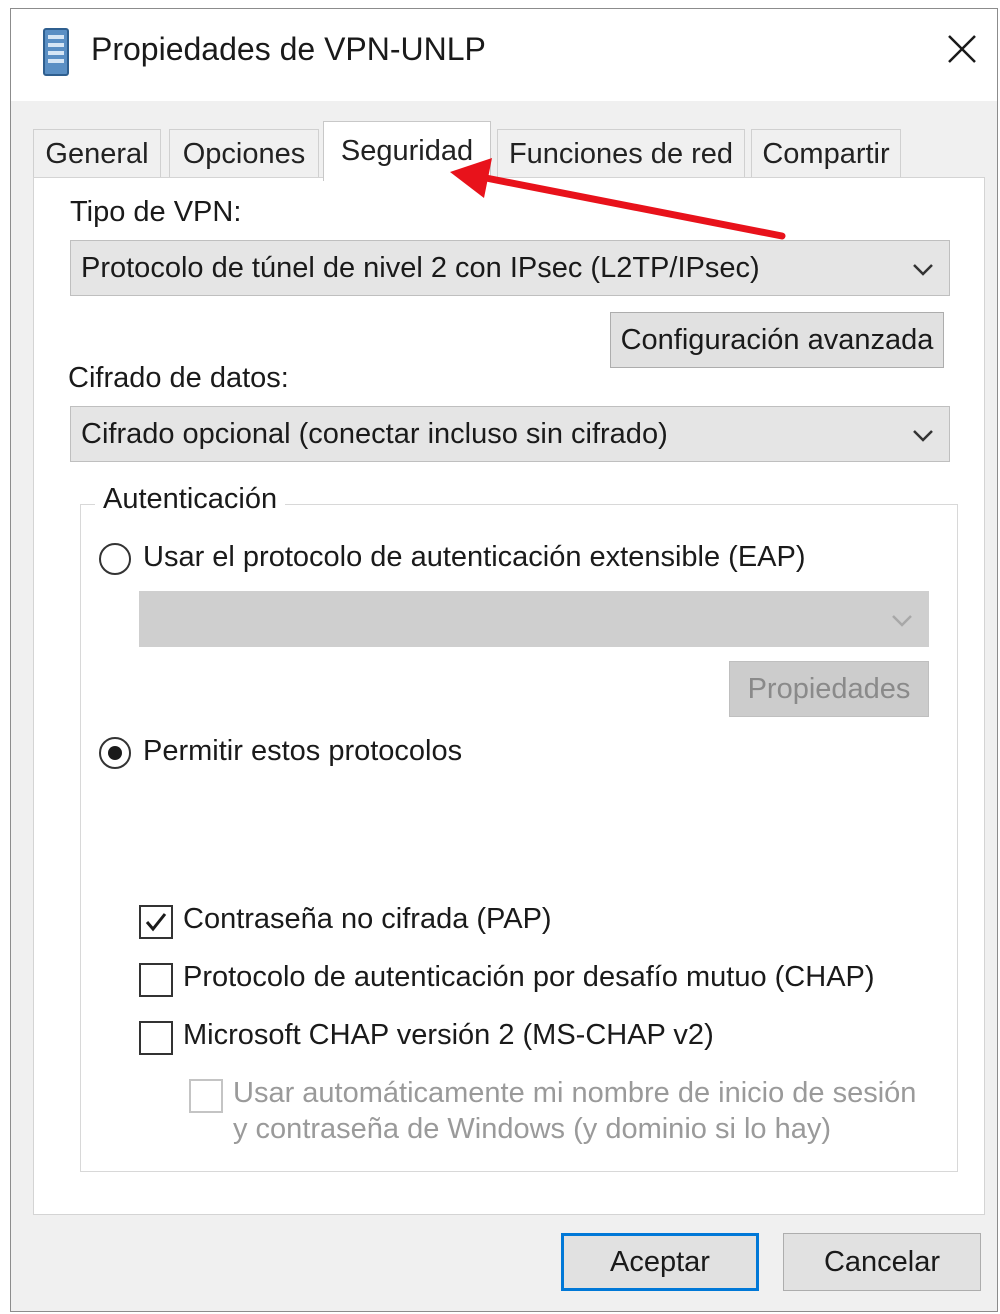 This screenshot has height=1314, width=1000. Describe the element at coordinates (156, 980) in the screenshot. I see `chap-checkbox` at that location.